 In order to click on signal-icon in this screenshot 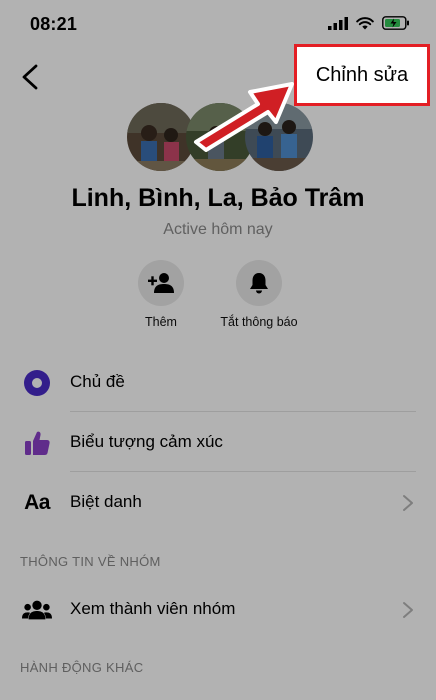, I will do `click(338, 23)`.